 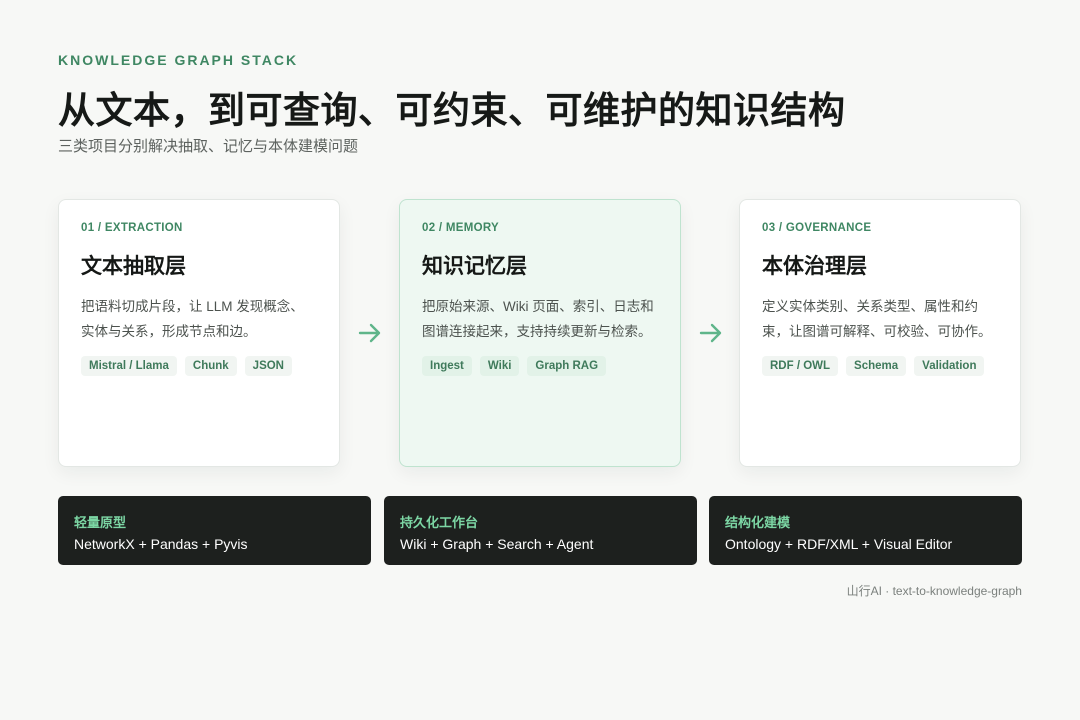 What do you see at coordinates (474, 266) in the screenshot?
I see `card-title: 知识记忆层` at bounding box center [474, 266].